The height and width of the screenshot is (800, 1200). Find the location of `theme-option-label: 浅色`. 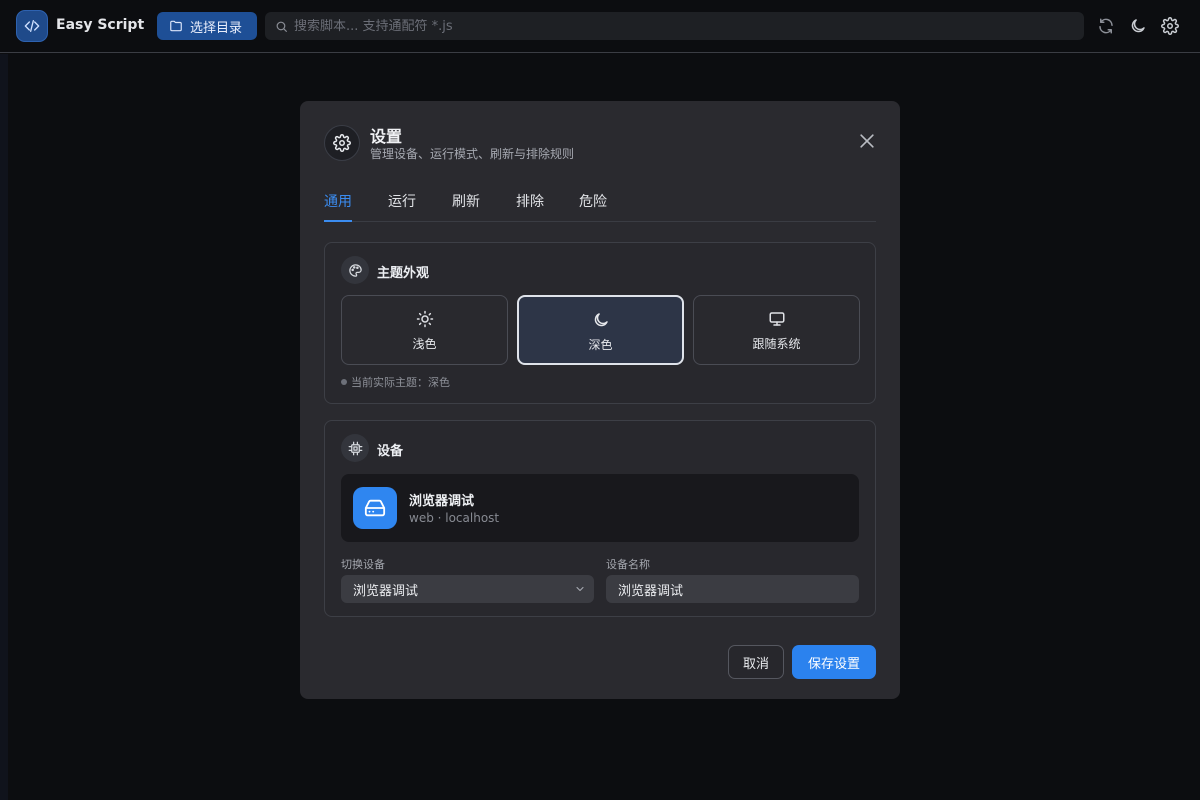

theme-option-label: 浅色 is located at coordinates (424, 344).